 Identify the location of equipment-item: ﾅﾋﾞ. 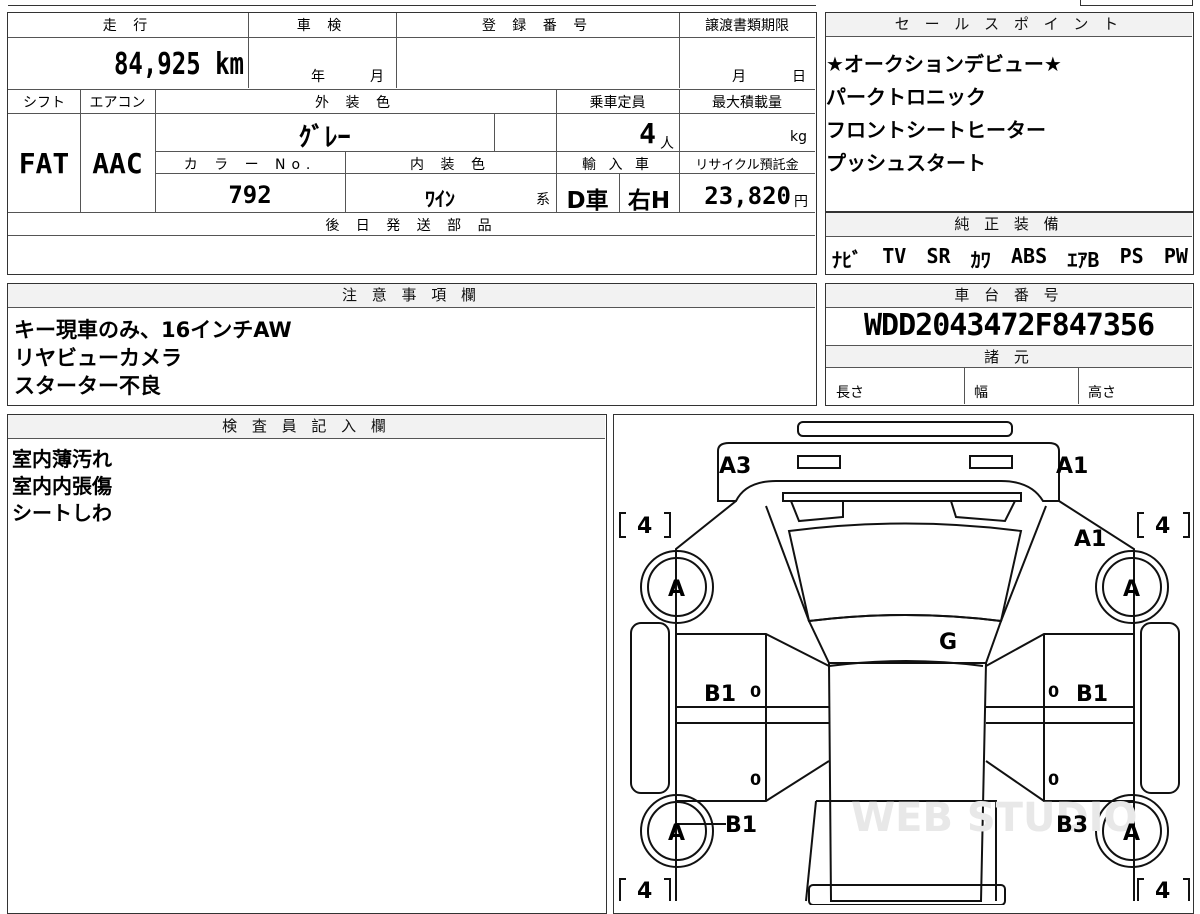
(847, 260).